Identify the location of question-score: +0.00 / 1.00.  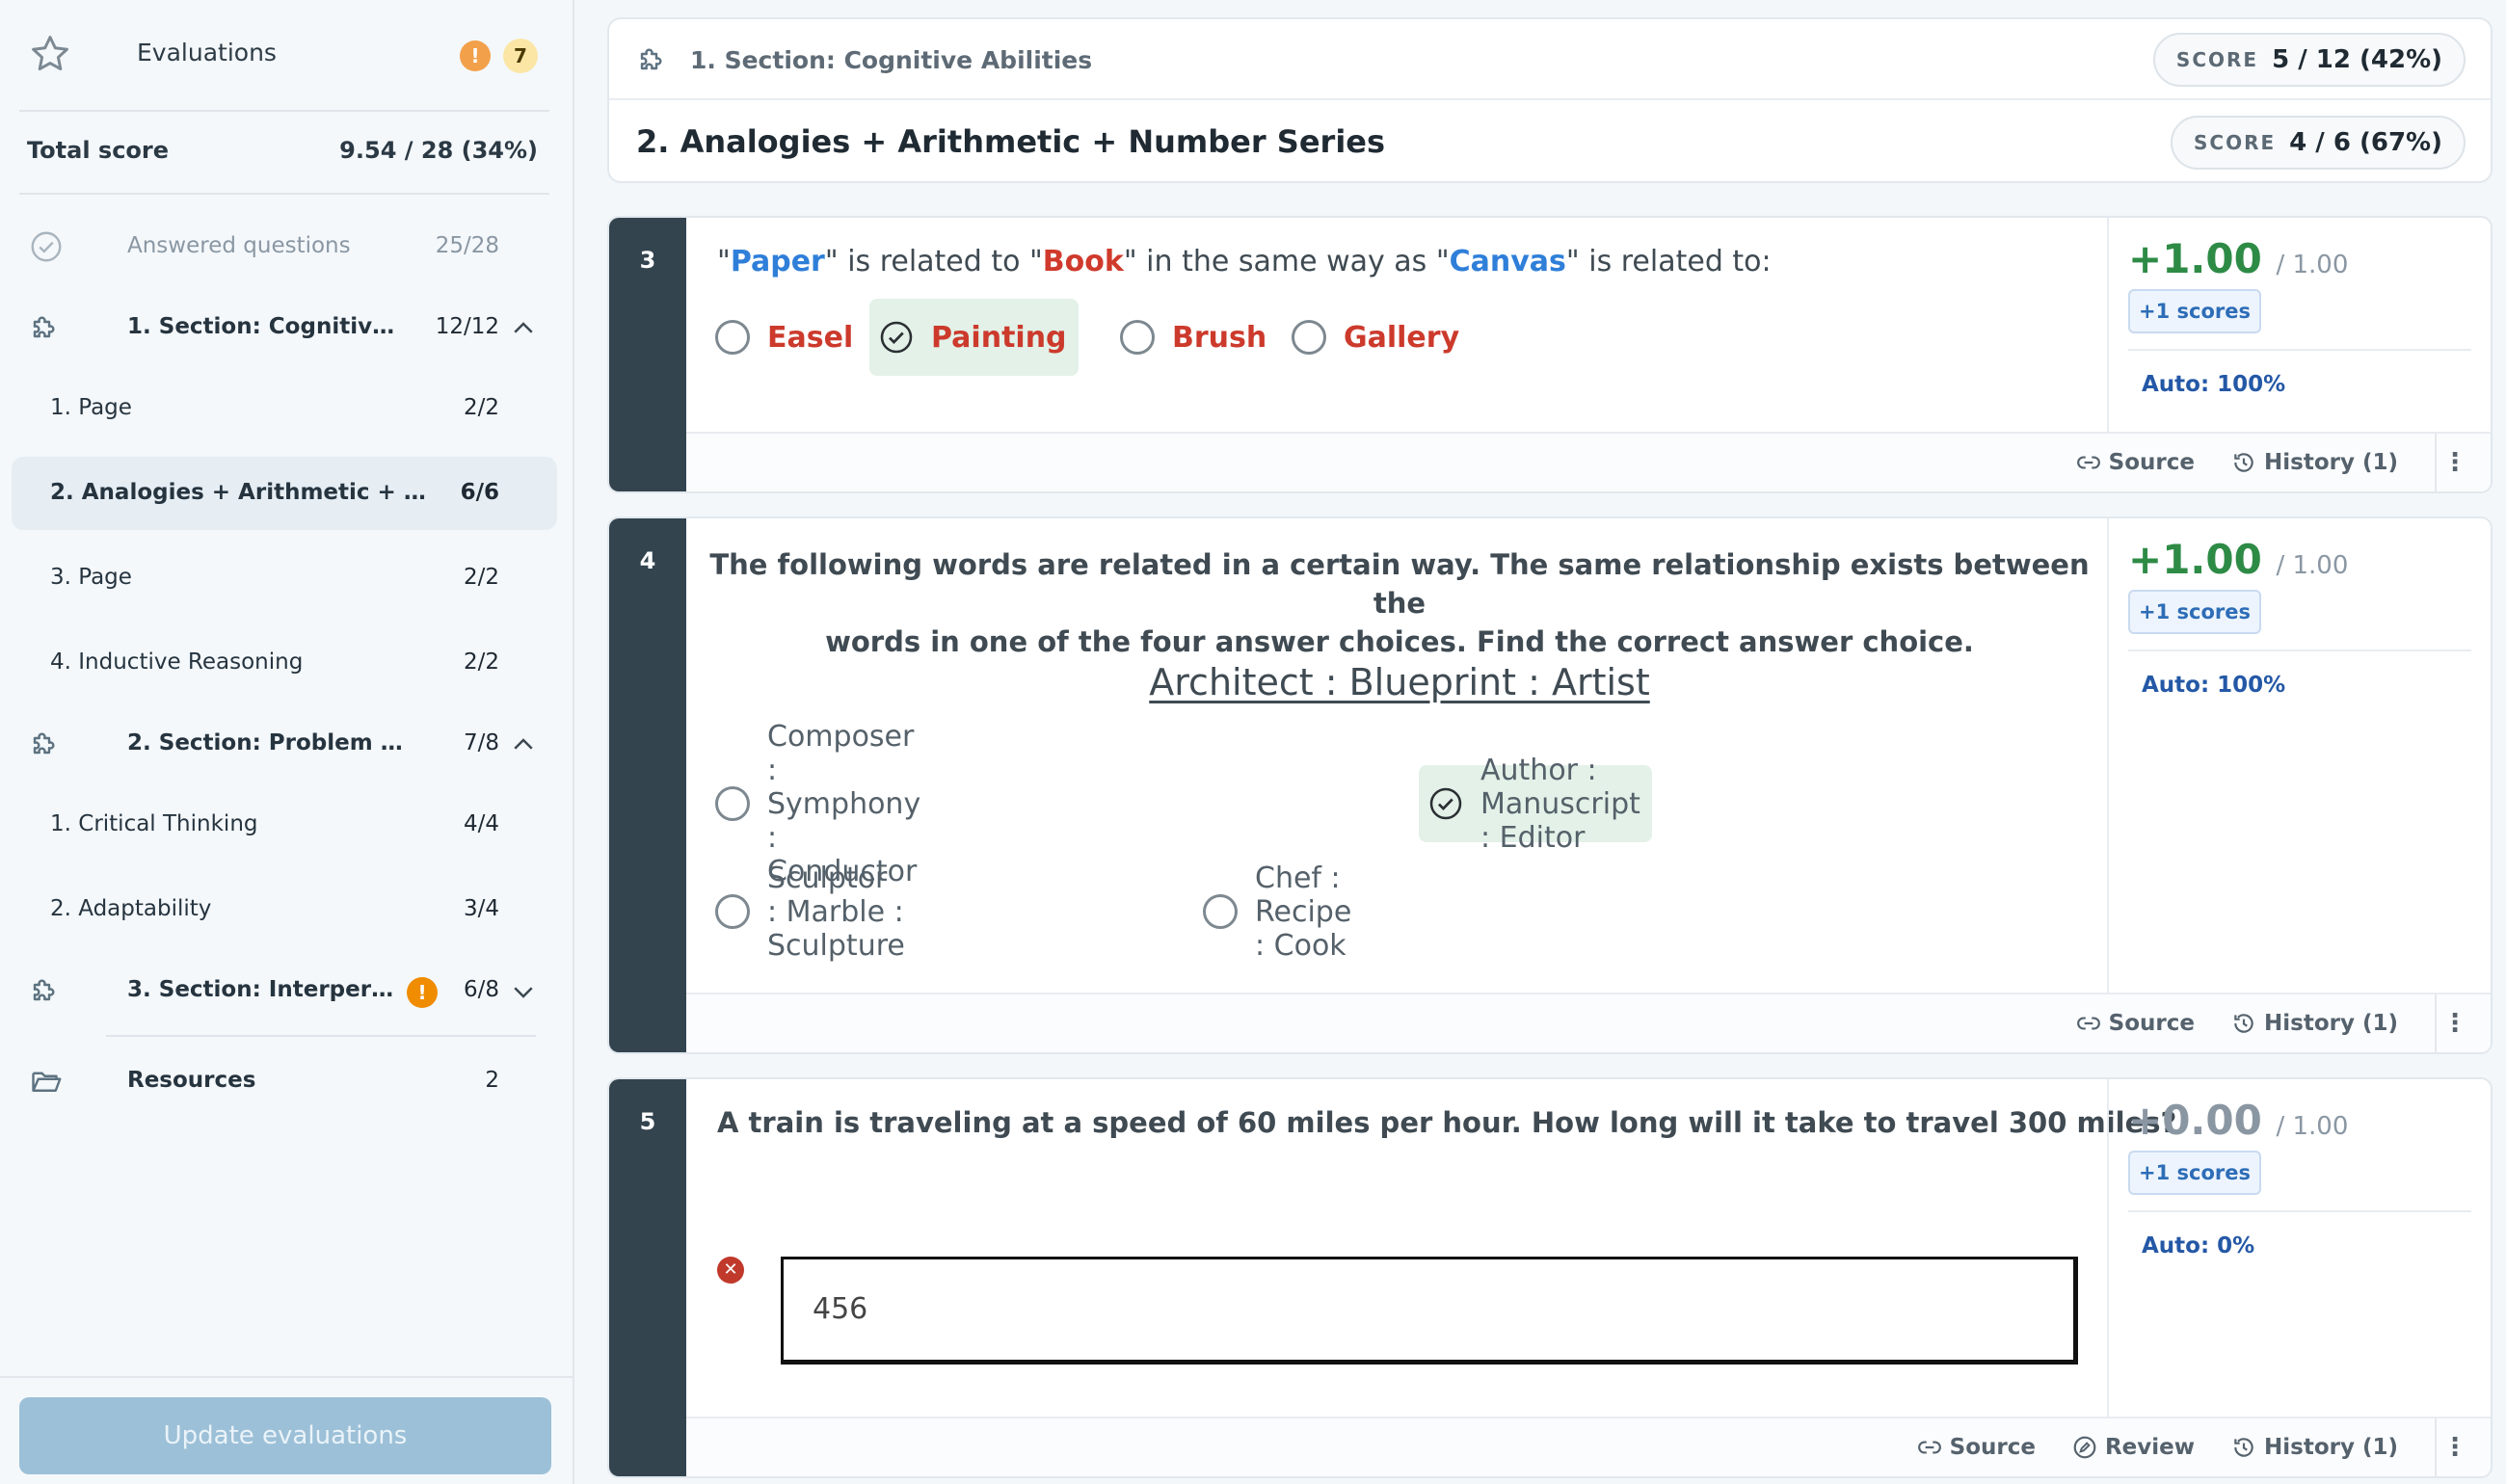
(2238, 1120).